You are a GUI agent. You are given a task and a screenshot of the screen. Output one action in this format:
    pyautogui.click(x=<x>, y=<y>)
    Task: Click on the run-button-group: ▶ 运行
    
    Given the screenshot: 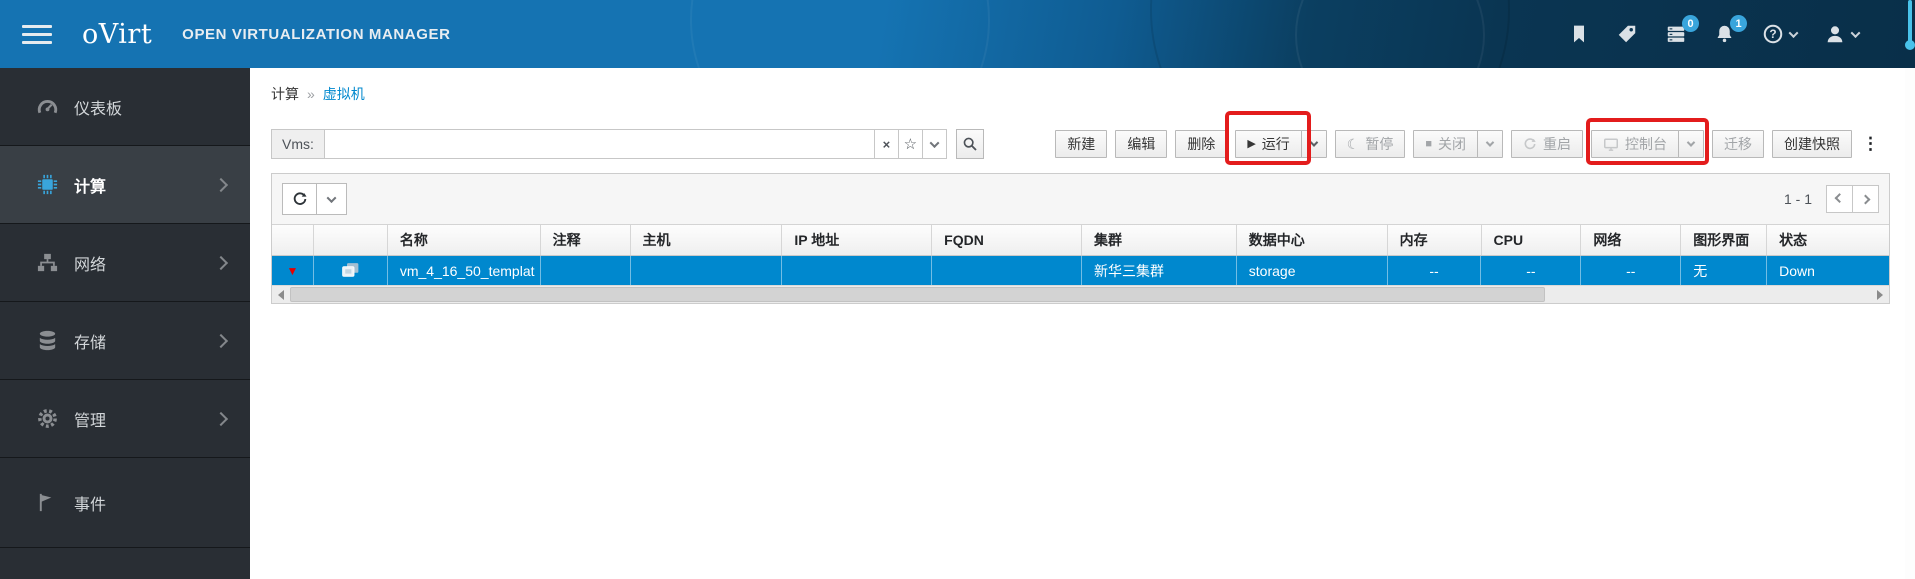 What is the action you would take?
    pyautogui.click(x=1276, y=138)
    